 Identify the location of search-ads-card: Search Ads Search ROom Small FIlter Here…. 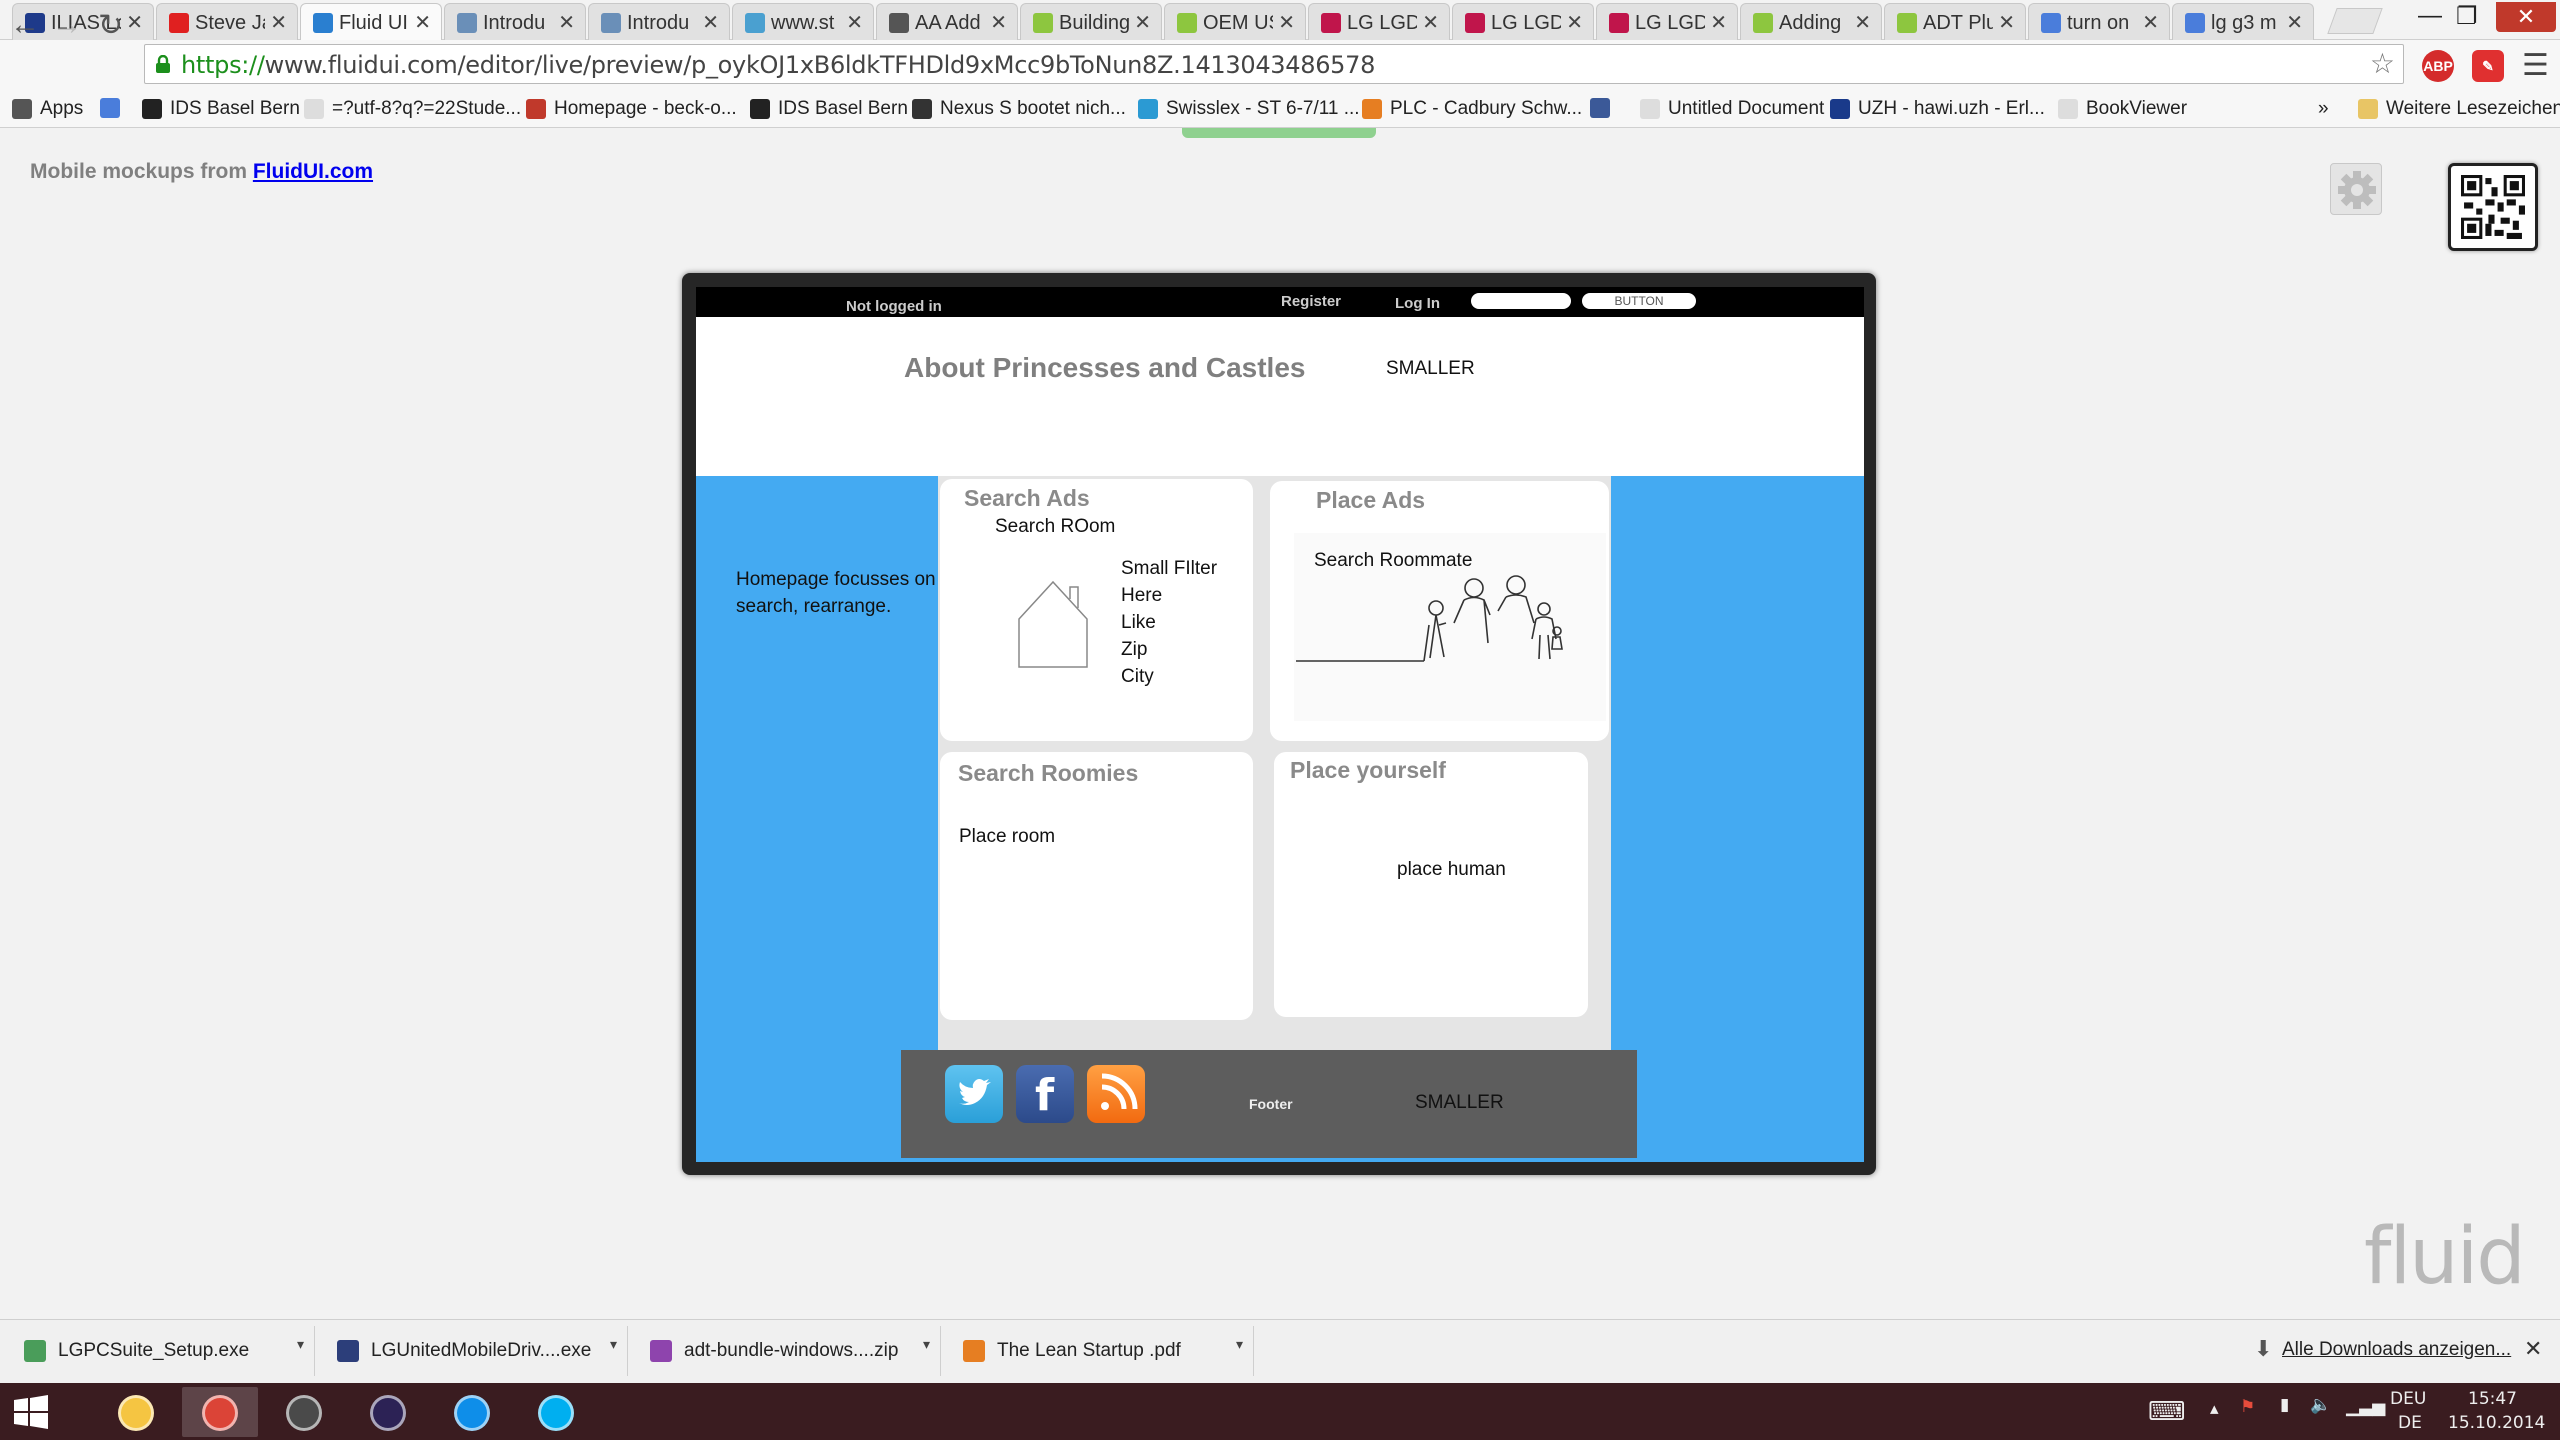
(1096, 610).